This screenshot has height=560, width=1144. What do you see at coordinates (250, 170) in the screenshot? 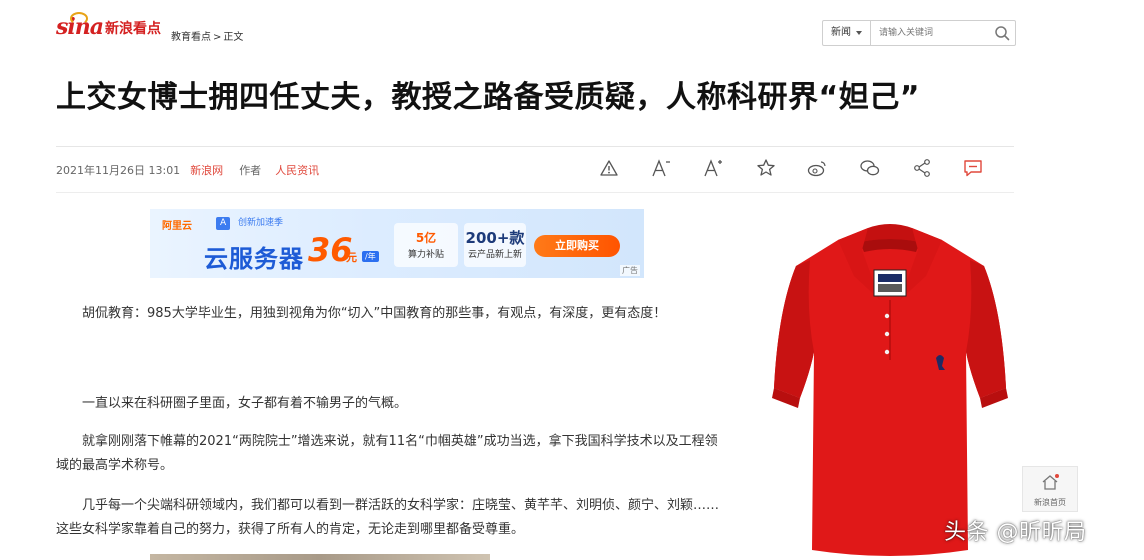
I see `author-label: 作者` at bounding box center [250, 170].